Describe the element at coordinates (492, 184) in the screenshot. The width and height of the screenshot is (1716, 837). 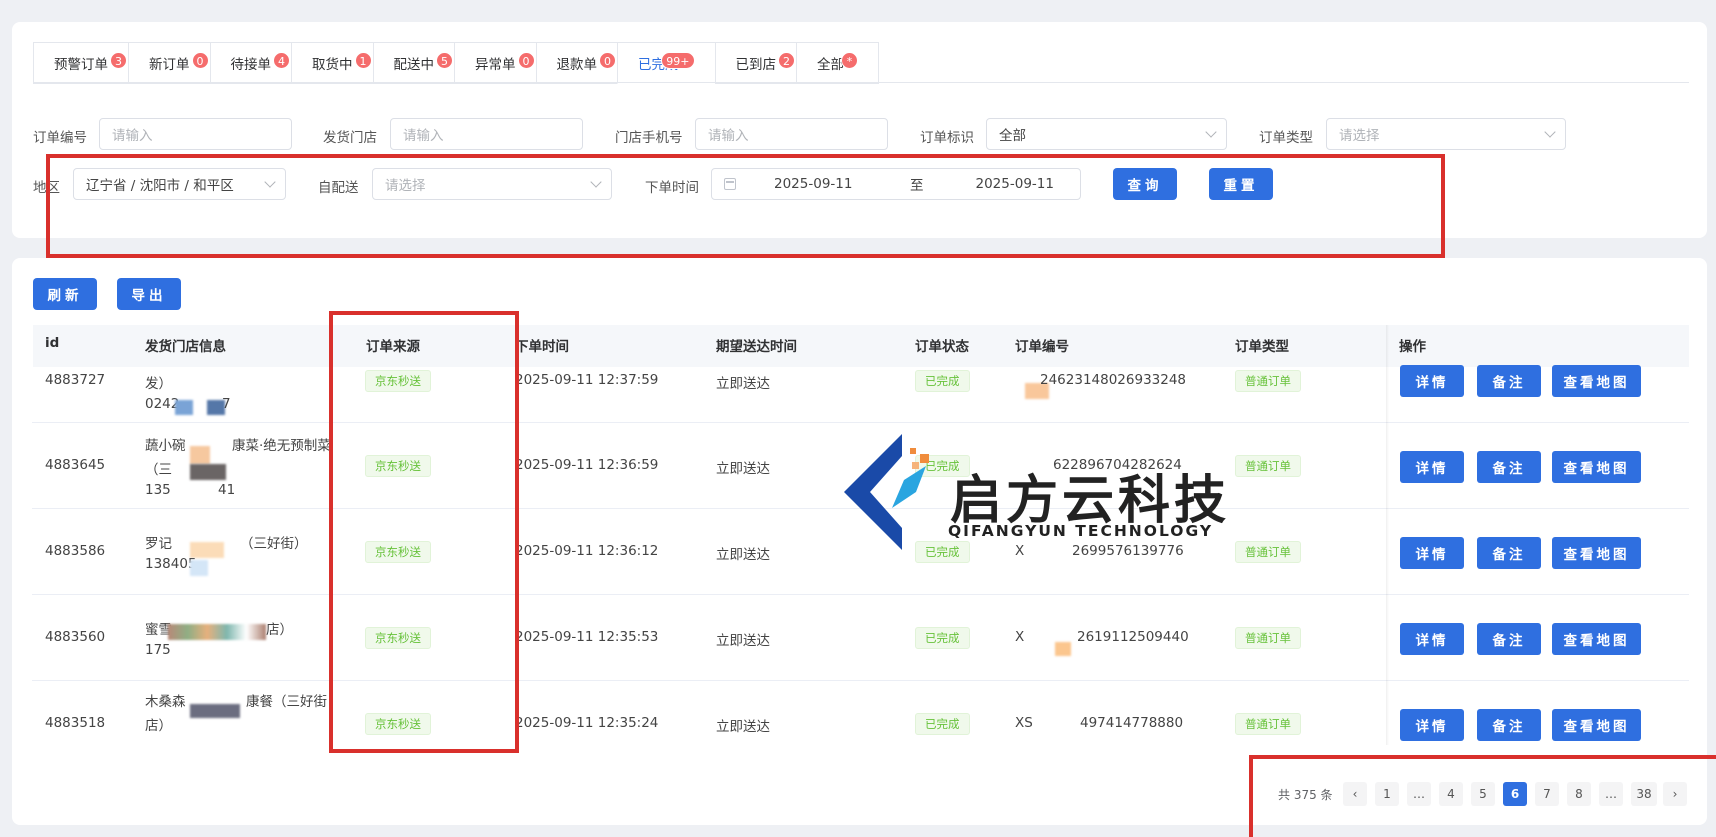
I see `self-delivery-select: 请选择` at that location.